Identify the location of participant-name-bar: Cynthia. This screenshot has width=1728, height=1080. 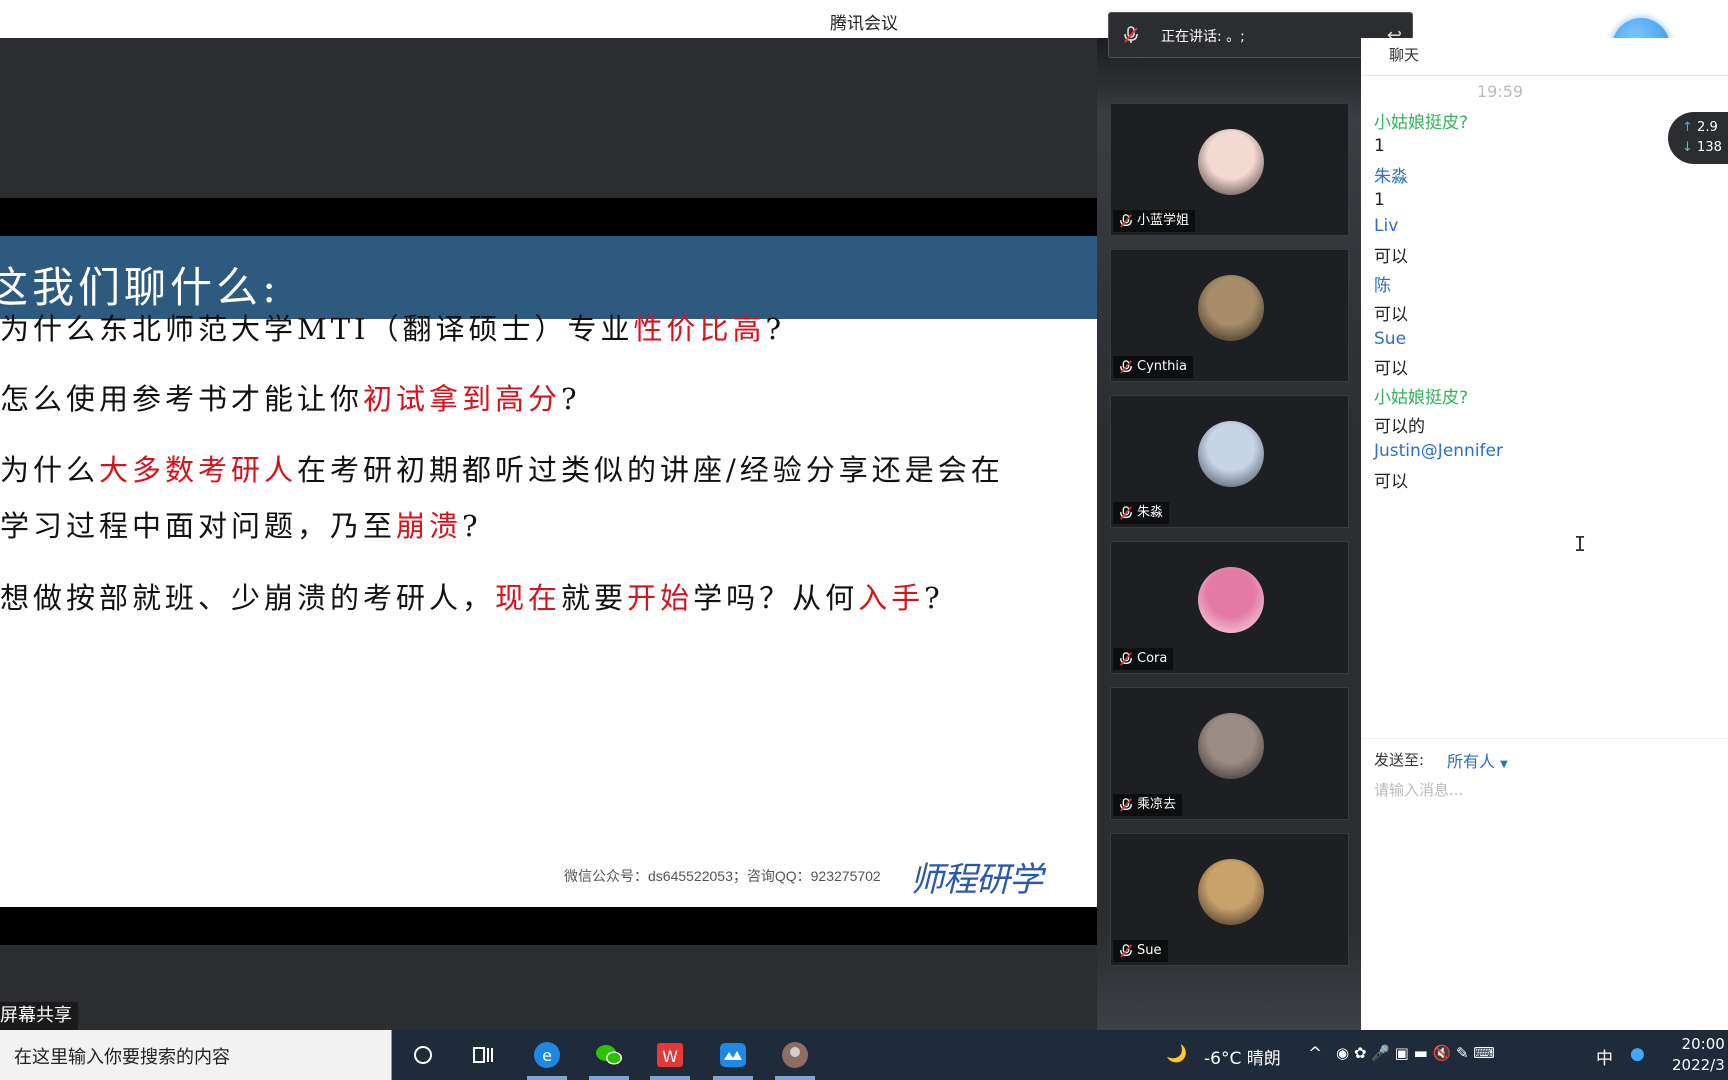
(1153, 367).